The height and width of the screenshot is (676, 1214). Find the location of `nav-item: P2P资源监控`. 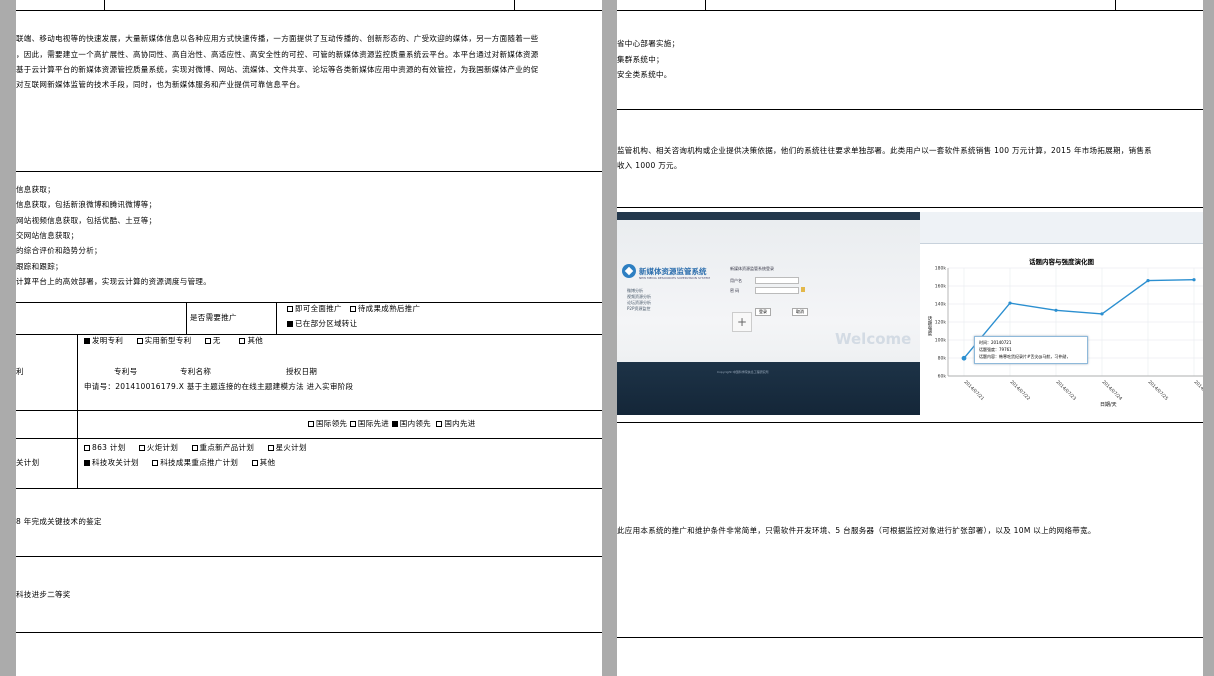

nav-item: P2P资源监控 is located at coordinates (638, 308).